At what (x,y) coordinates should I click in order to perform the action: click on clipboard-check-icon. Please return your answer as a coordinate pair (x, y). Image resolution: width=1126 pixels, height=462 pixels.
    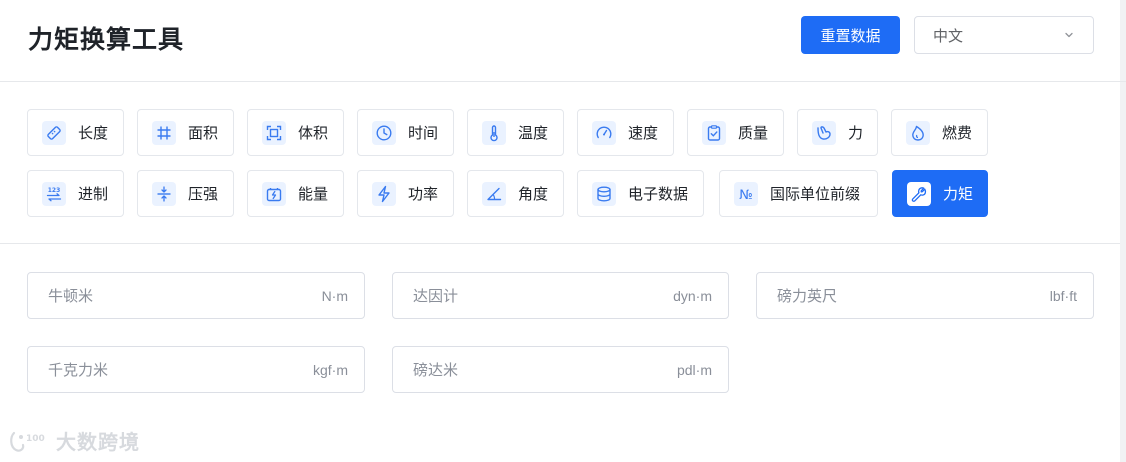
    Looking at the image, I should click on (714, 132).